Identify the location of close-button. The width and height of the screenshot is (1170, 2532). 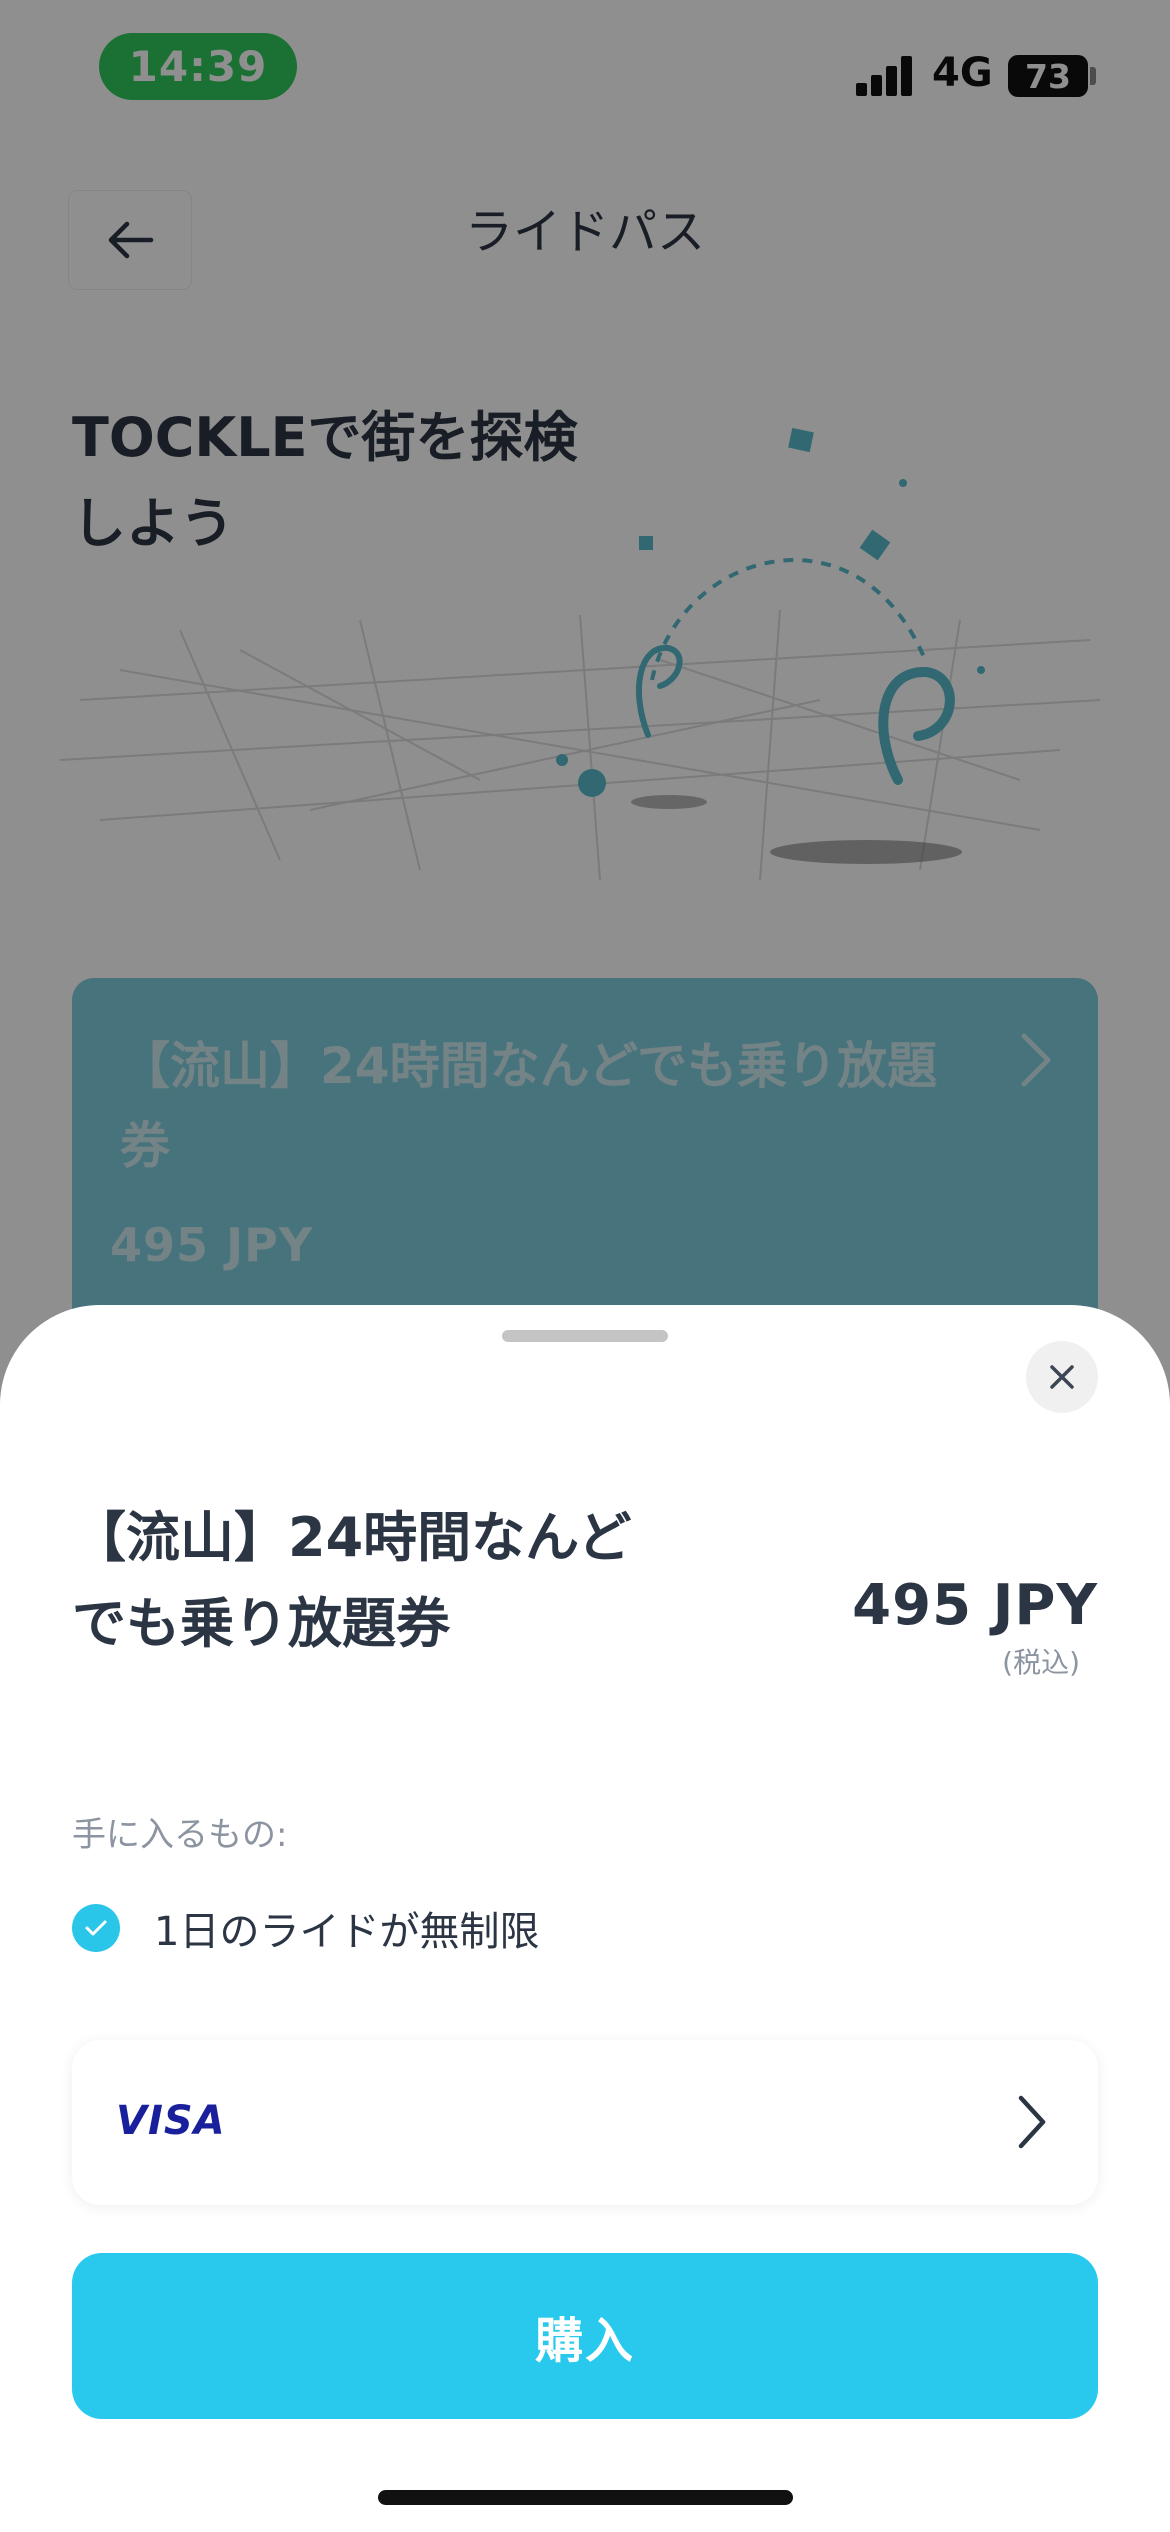
(1062, 1377).